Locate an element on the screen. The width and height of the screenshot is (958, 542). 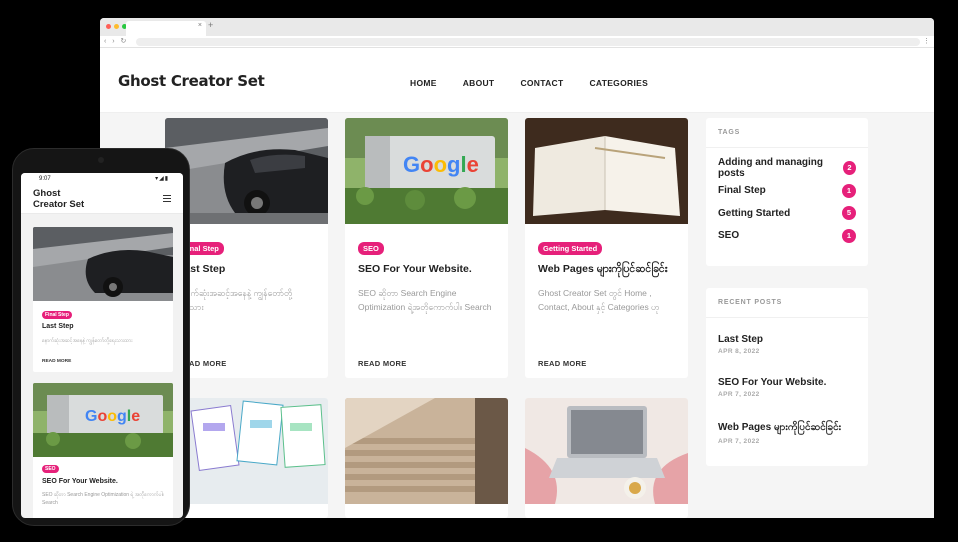
tab-close-icon: × is located at coordinates (200, 25).